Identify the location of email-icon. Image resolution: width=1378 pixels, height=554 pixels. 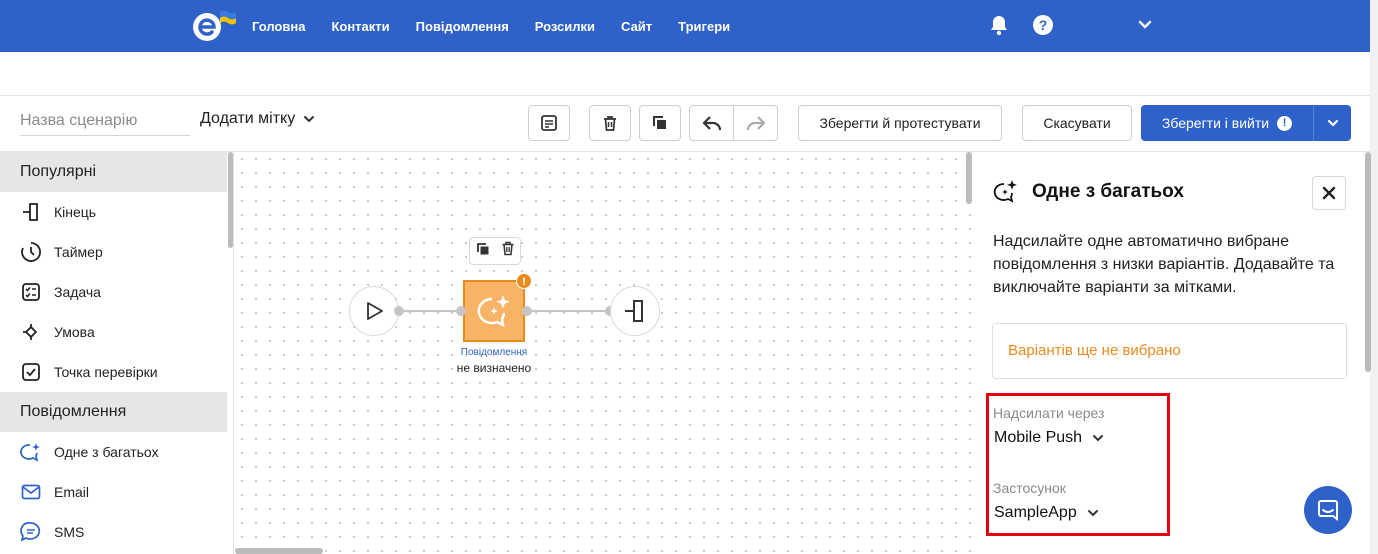
(31, 492).